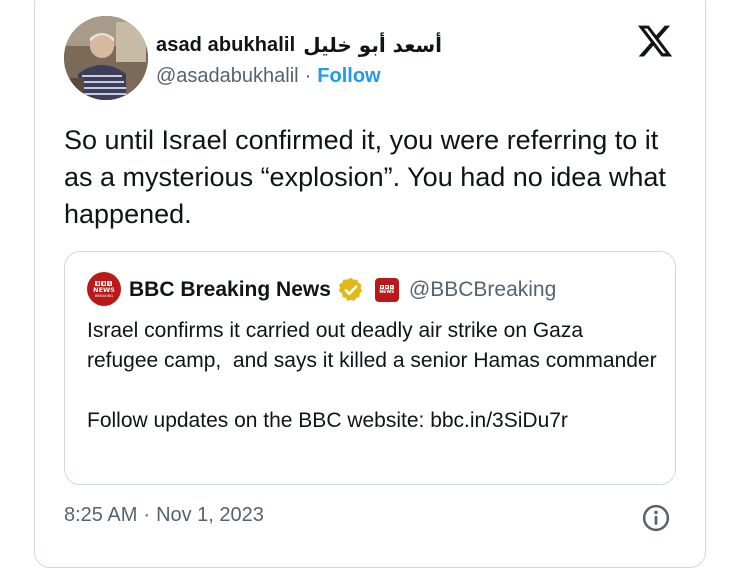 This screenshot has width=740, height=568. What do you see at coordinates (299, 45) in the screenshot?
I see `author-name-row: asad abukhalil أسعد أبو خليل` at bounding box center [299, 45].